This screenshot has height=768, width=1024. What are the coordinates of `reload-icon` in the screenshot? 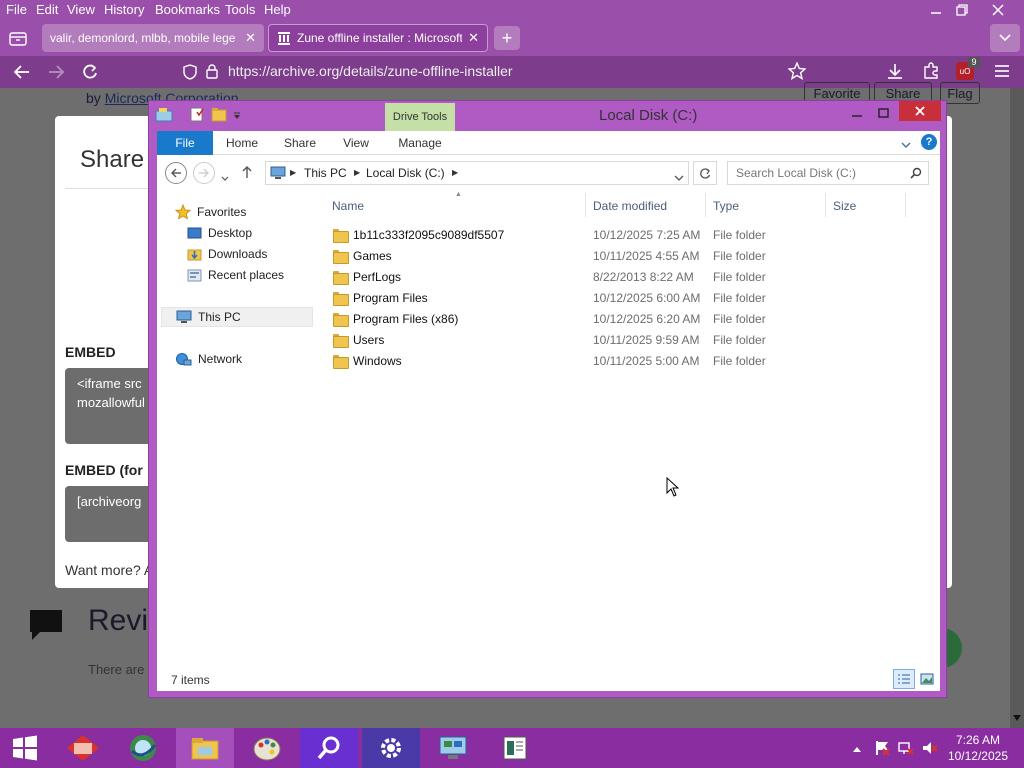 It's located at (90, 72).